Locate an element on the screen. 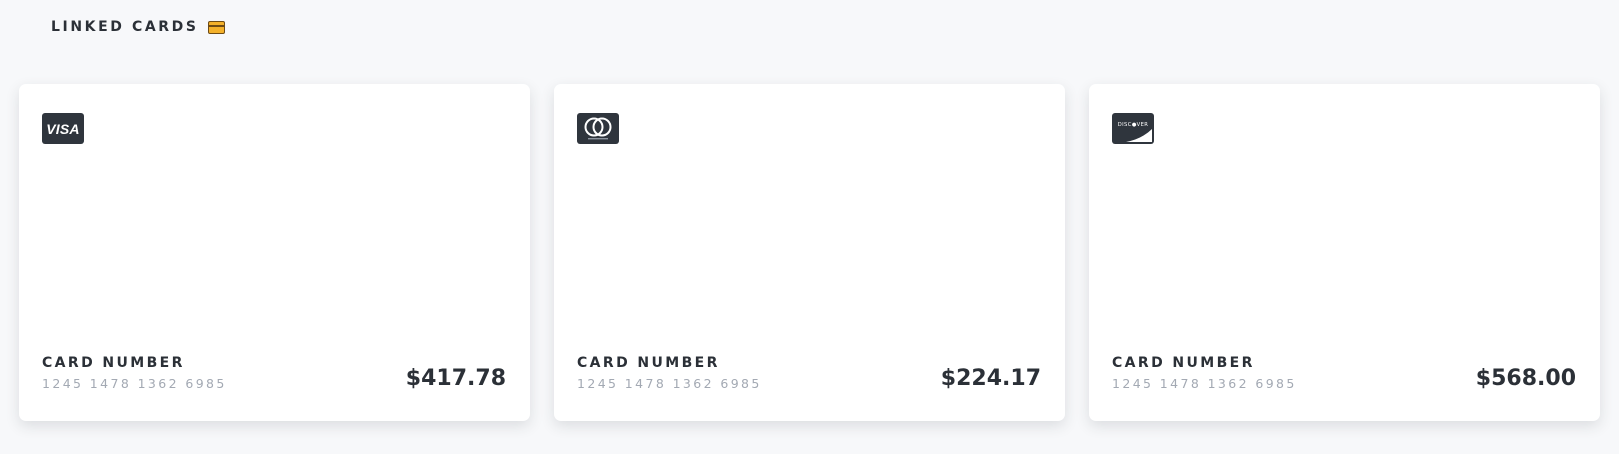 This screenshot has width=1619, height=454. mastercard-logo-graphic is located at coordinates (598, 128).